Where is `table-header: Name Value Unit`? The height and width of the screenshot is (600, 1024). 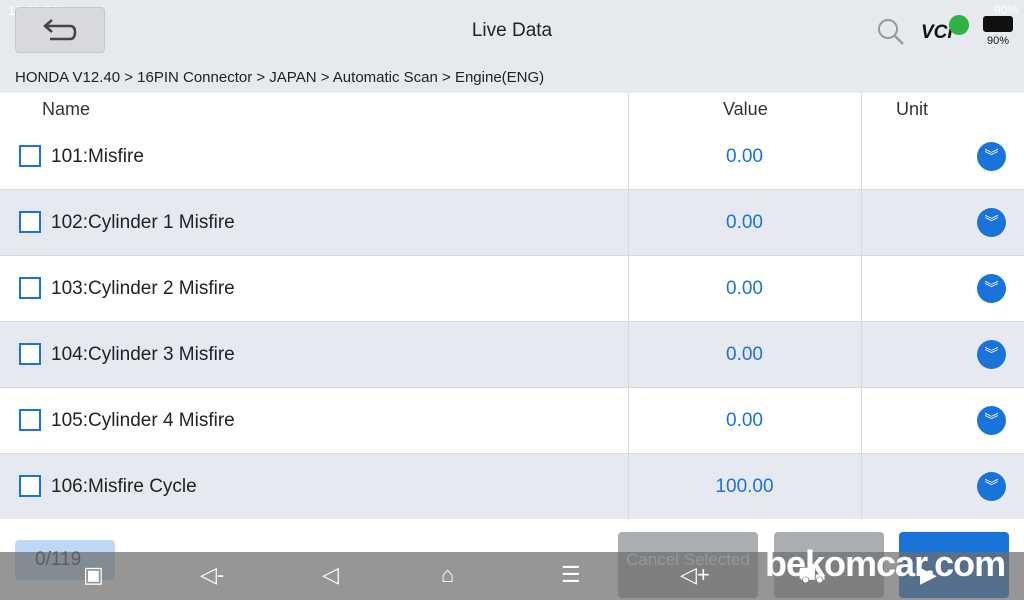 table-header: Name Value Unit is located at coordinates (512, 108).